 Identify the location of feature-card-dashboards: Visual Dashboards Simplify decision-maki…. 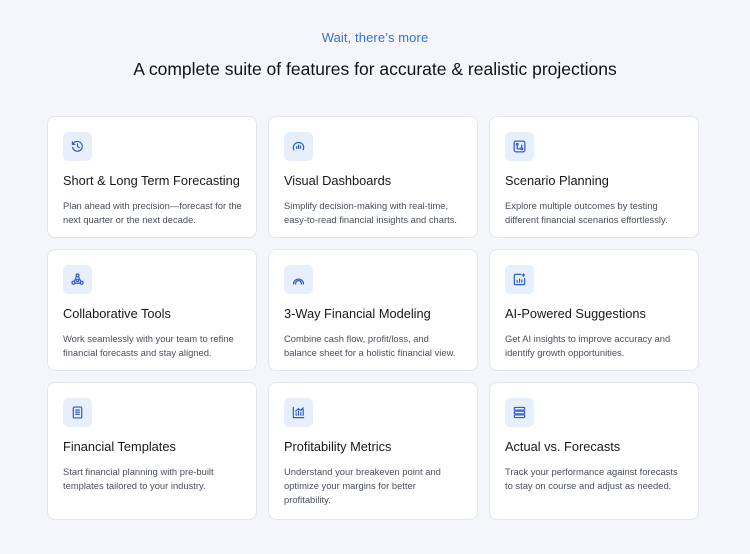
(373, 177).